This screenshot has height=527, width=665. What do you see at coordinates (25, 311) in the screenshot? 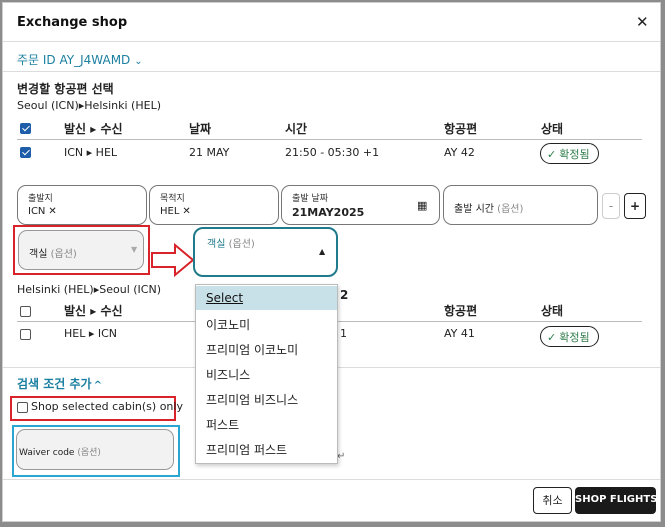
I see `select-all-return-checkbox` at bounding box center [25, 311].